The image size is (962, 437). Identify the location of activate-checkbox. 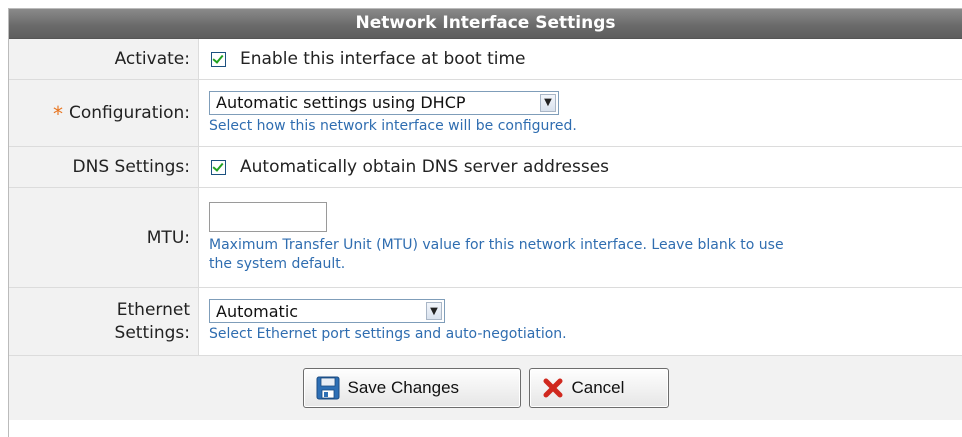
(218, 59).